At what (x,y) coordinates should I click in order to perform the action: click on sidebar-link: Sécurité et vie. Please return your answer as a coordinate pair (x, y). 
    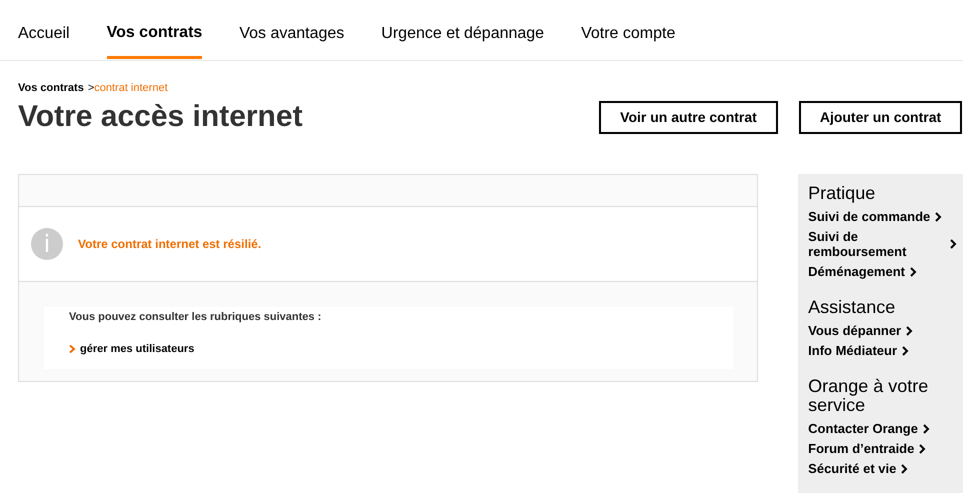
    Looking at the image, I should click on (885, 469).